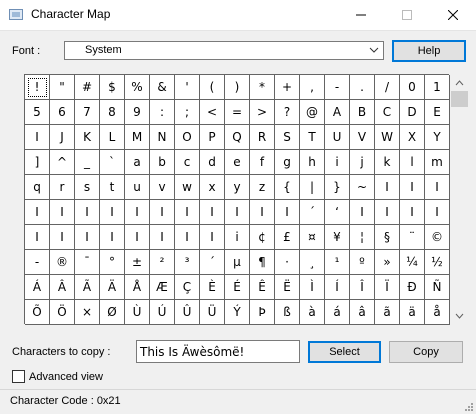  I want to click on char-cell: 9, so click(137, 112).